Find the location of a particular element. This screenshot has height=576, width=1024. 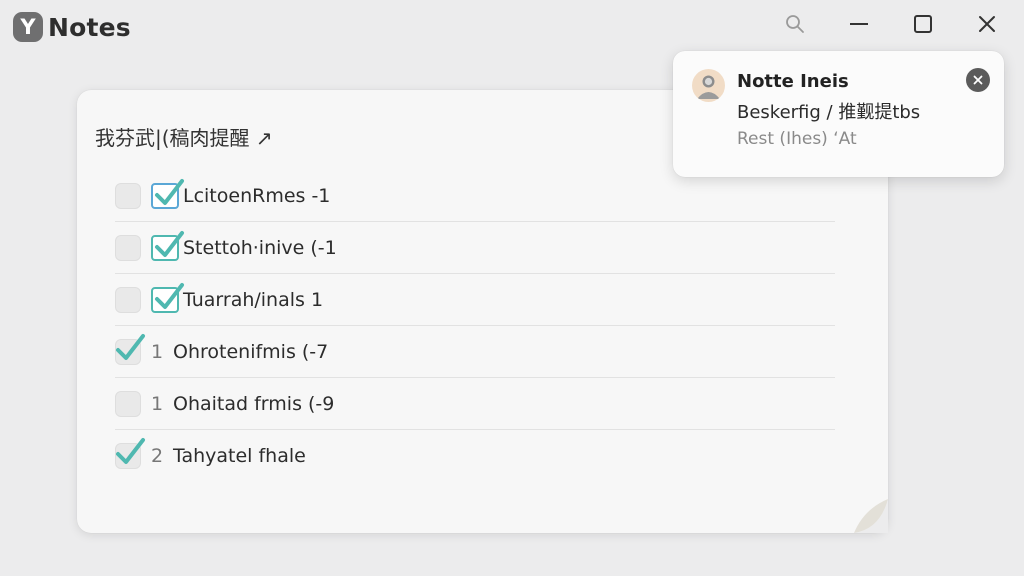

minimize-icon is located at coordinates (859, 24).